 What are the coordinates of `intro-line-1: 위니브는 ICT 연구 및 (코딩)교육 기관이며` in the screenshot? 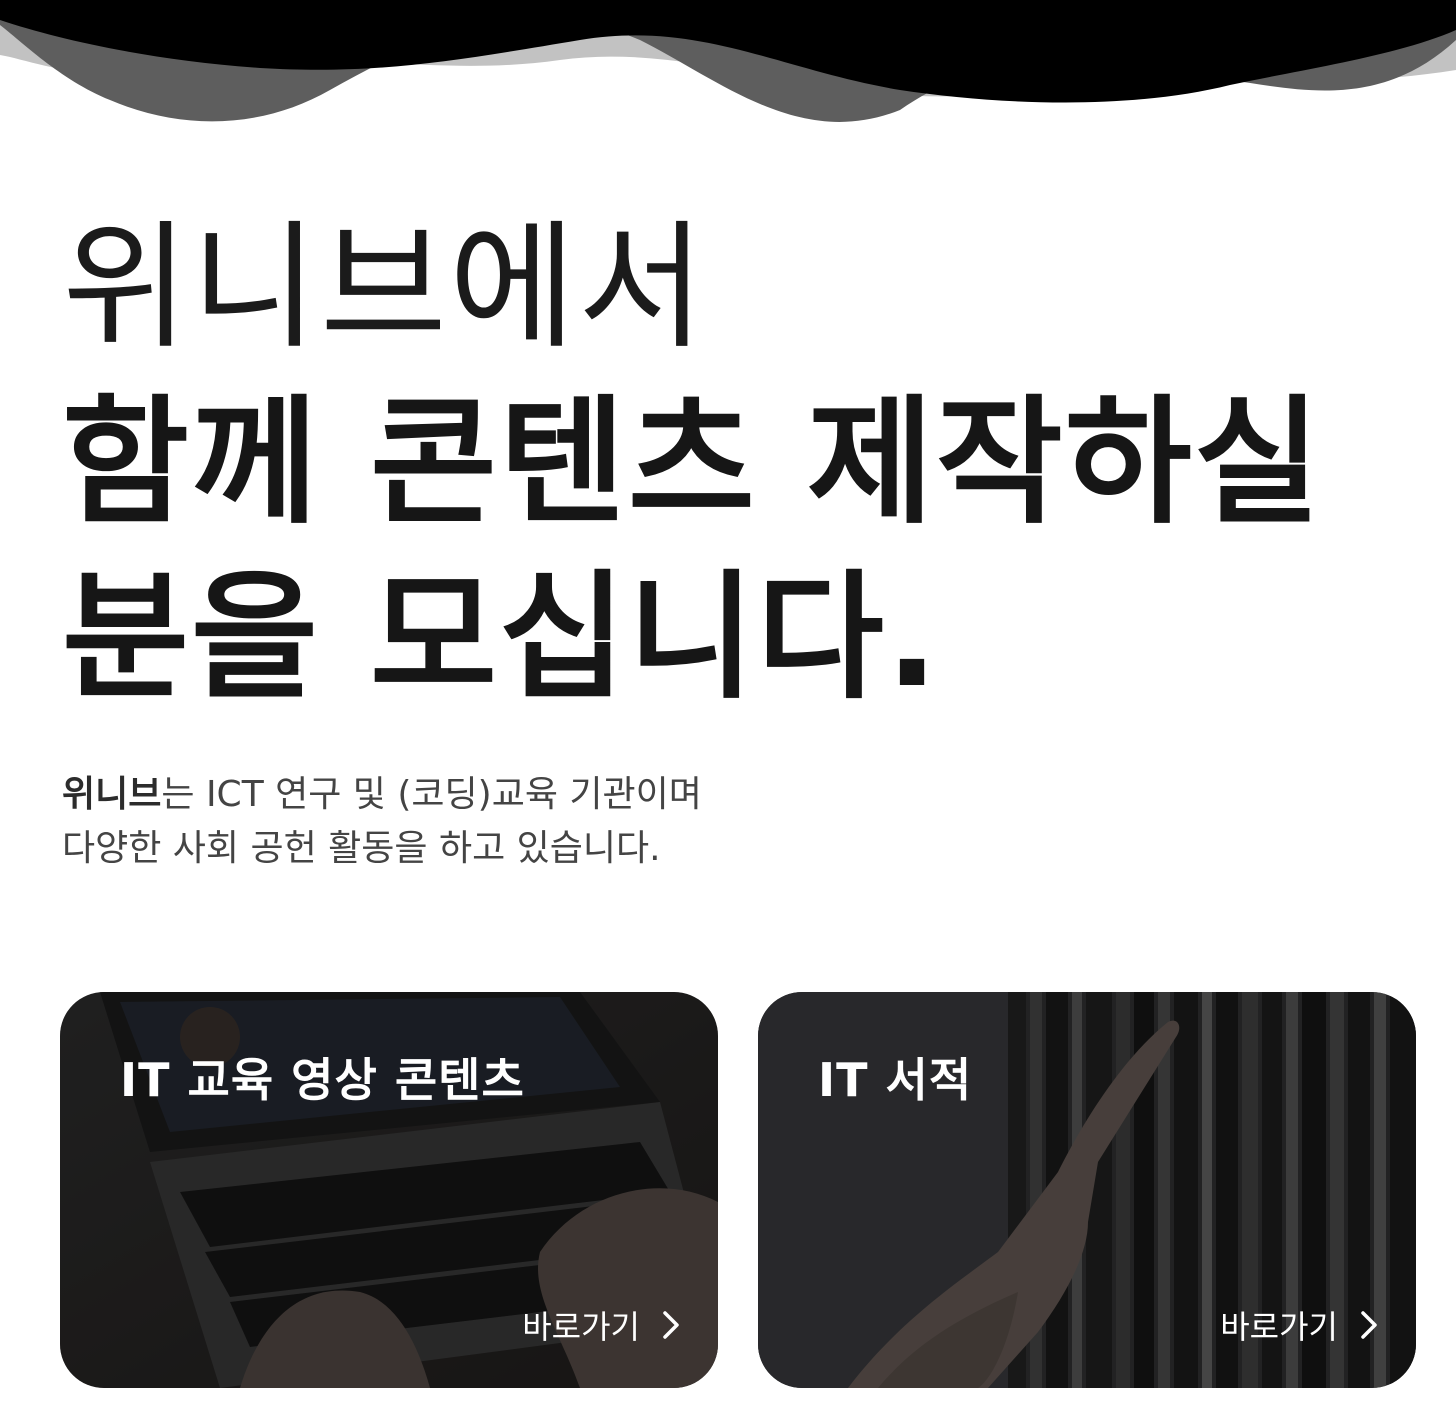 It's located at (512, 795).